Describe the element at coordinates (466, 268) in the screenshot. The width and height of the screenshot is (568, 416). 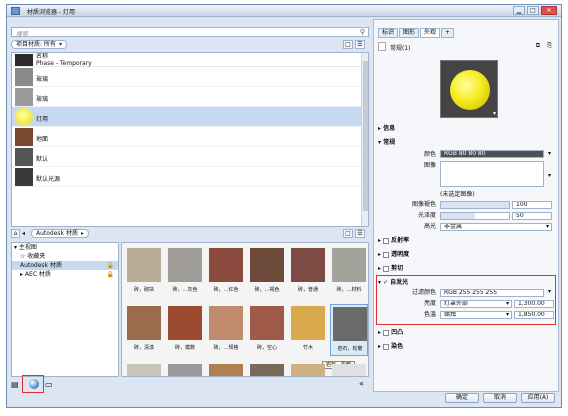
I see `section-cutout: ▸ 剪切` at that location.